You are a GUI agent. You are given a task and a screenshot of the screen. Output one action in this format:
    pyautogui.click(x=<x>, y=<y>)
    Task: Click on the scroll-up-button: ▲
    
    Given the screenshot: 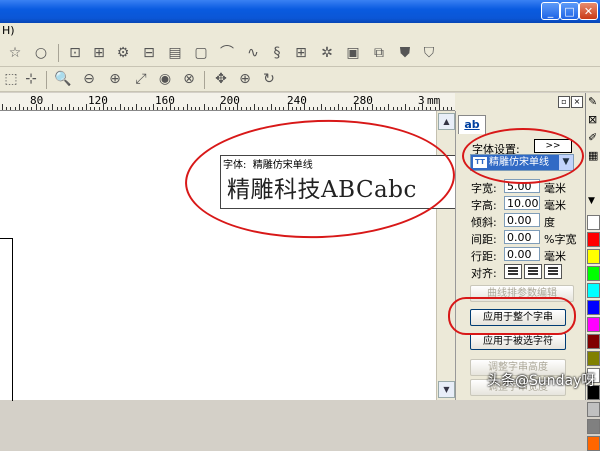 What is the action you would take?
    pyautogui.click(x=446, y=121)
    